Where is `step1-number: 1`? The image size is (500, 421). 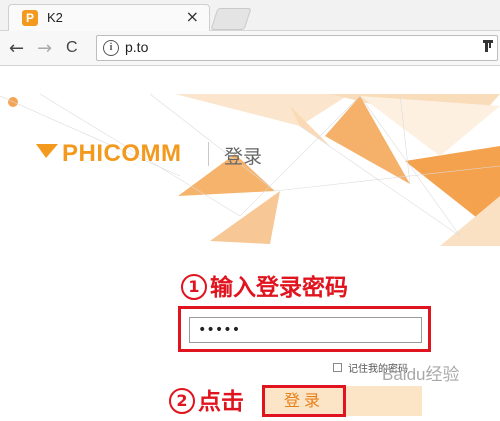
step1-number: 1 is located at coordinates (194, 287).